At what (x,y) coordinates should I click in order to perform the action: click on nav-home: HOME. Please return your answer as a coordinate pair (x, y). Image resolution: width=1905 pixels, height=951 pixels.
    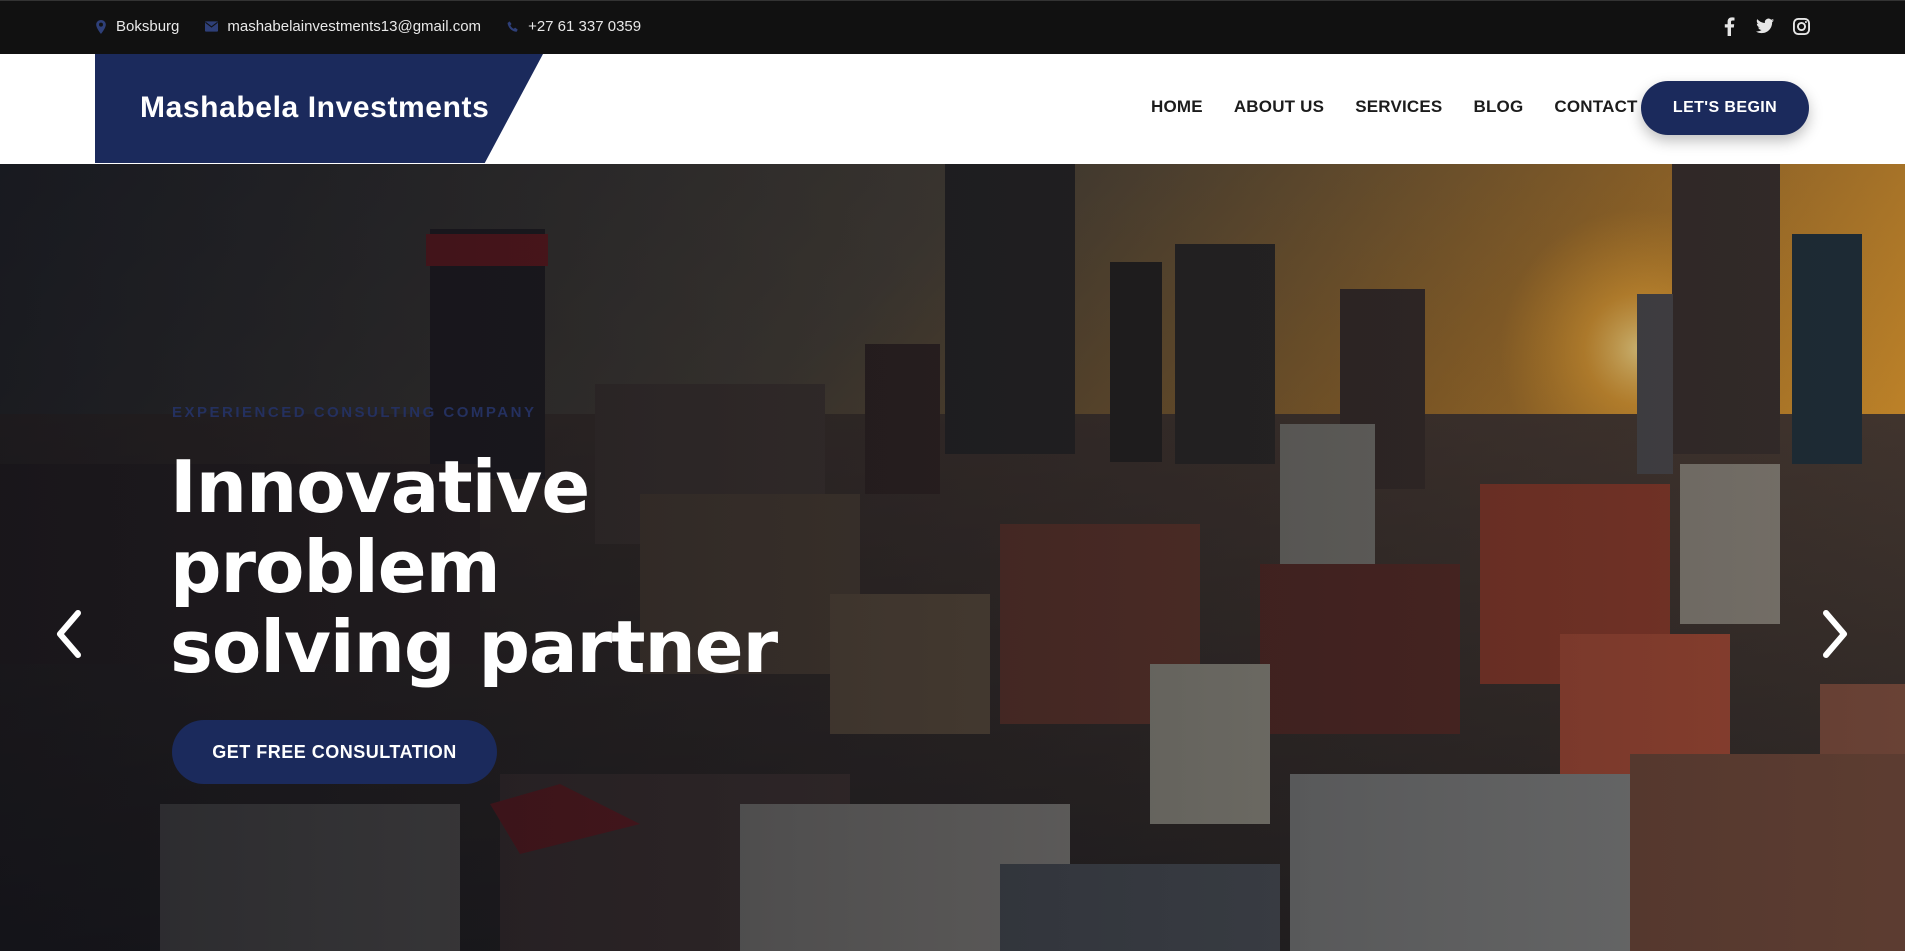
    Looking at the image, I should click on (1177, 107).